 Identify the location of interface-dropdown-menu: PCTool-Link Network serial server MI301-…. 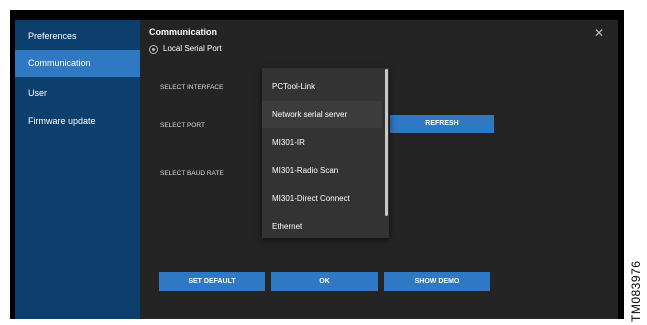
(325, 153).